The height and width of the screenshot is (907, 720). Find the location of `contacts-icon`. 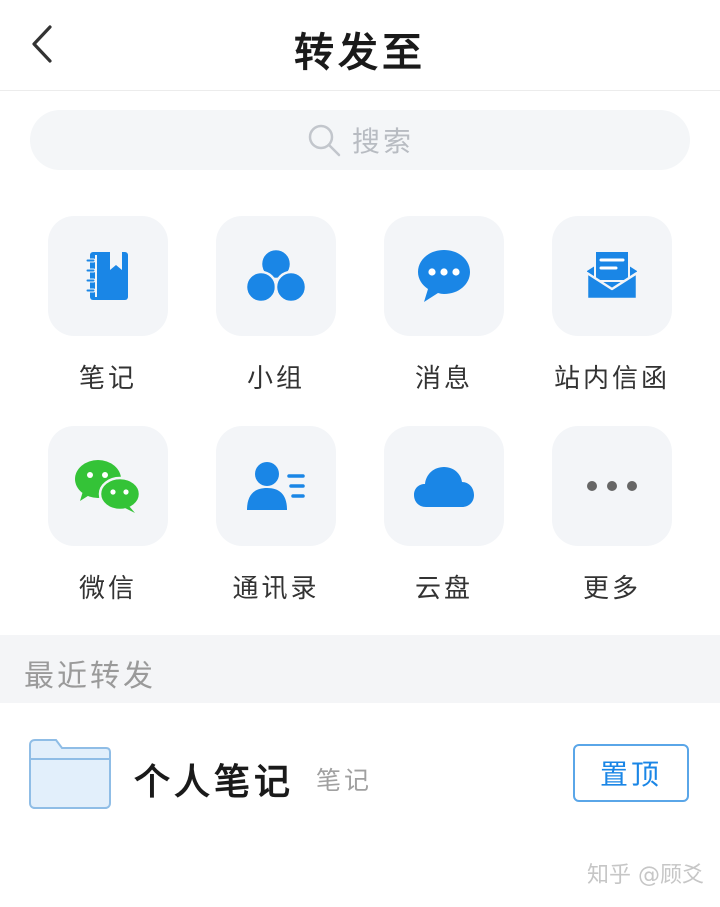

contacts-icon is located at coordinates (276, 486).